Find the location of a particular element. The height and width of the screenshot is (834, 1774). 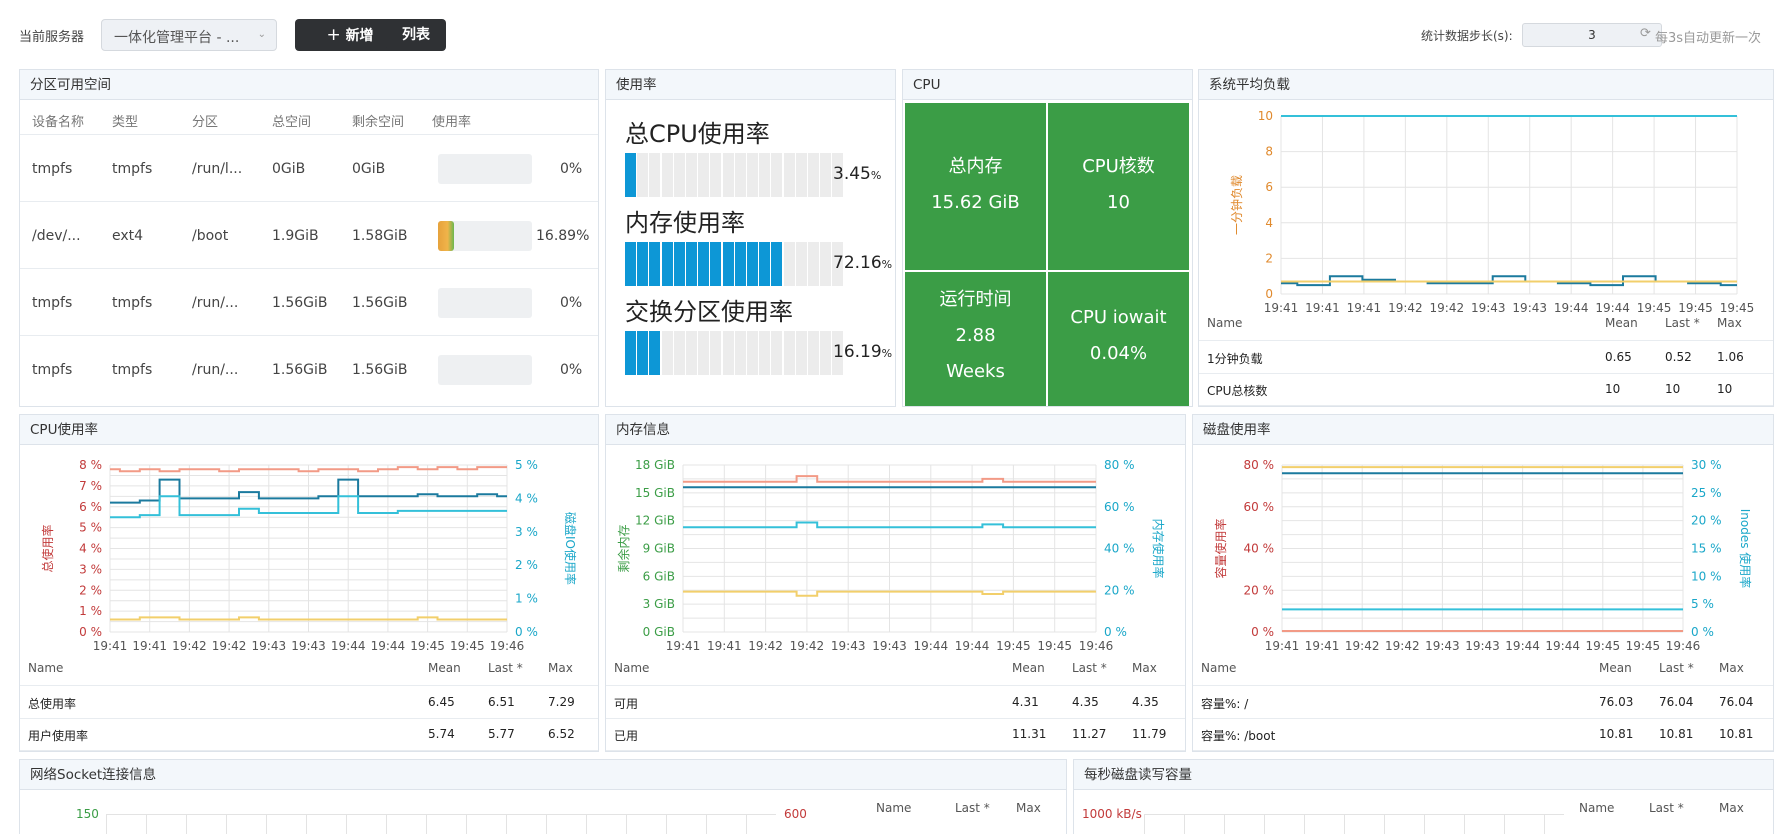

legend-mean: 11.31 is located at coordinates (1029, 734).